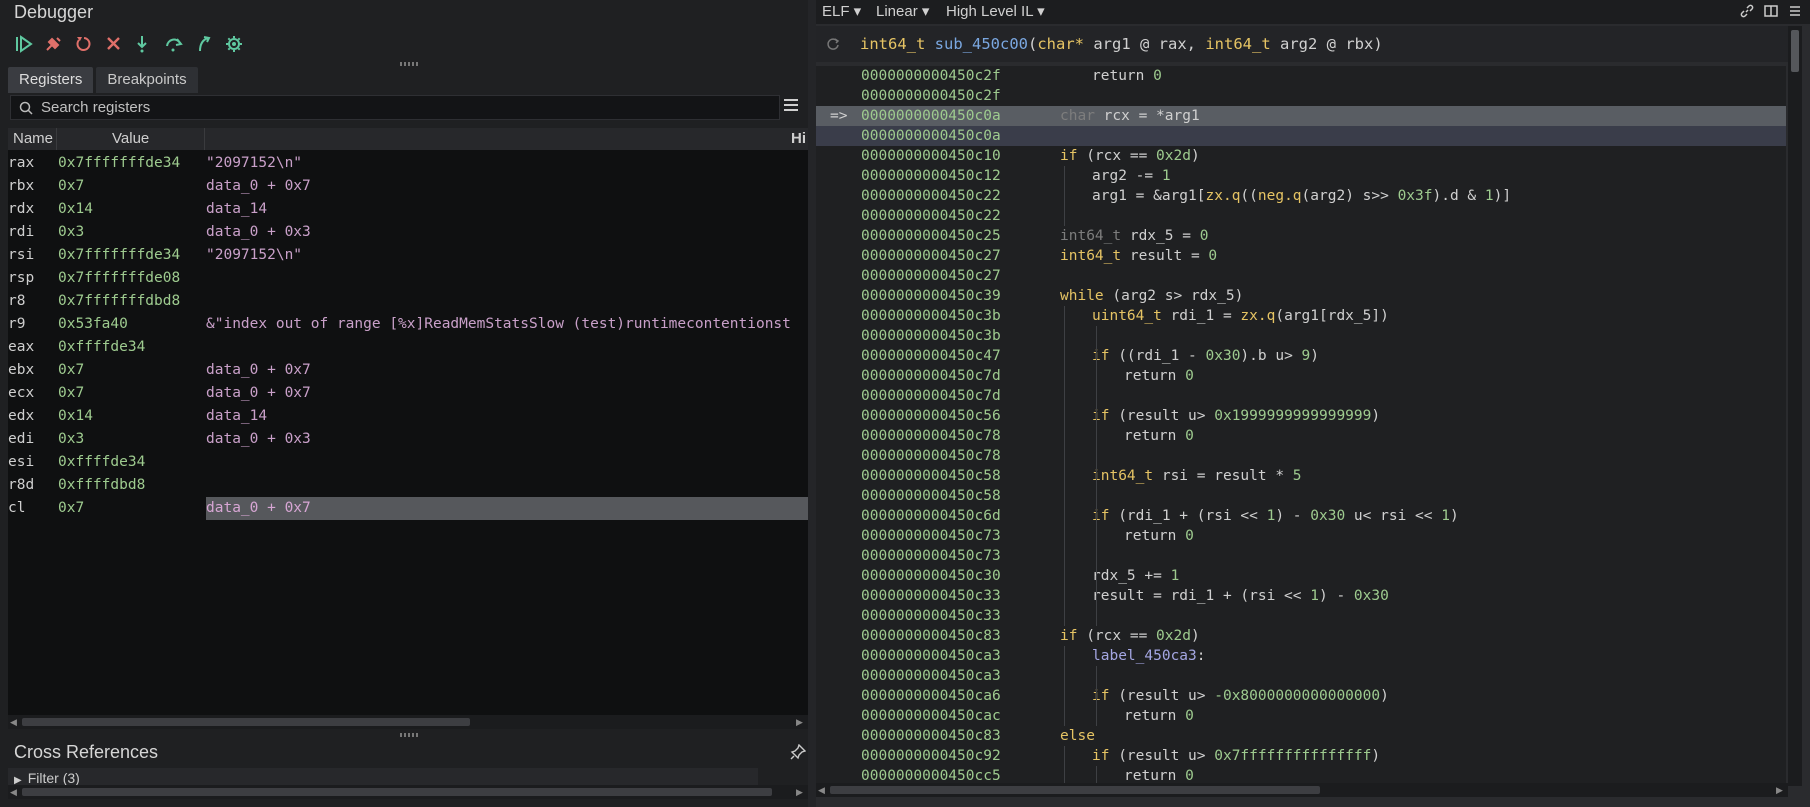 This screenshot has height=807, width=1810. I want to click on code-line: 0000000000450cac return 0, so click(1301, 716).